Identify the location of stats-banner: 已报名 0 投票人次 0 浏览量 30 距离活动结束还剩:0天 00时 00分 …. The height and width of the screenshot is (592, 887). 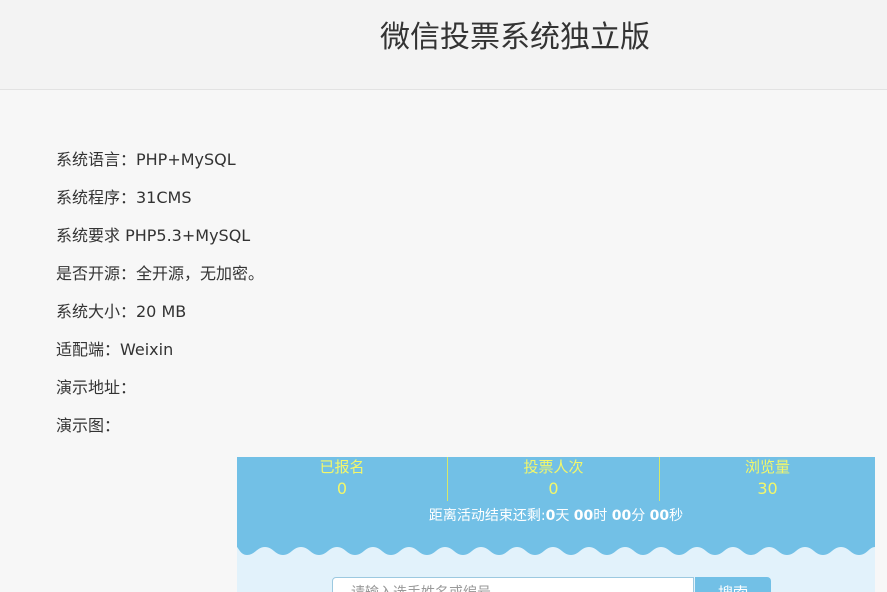
(556, 502).